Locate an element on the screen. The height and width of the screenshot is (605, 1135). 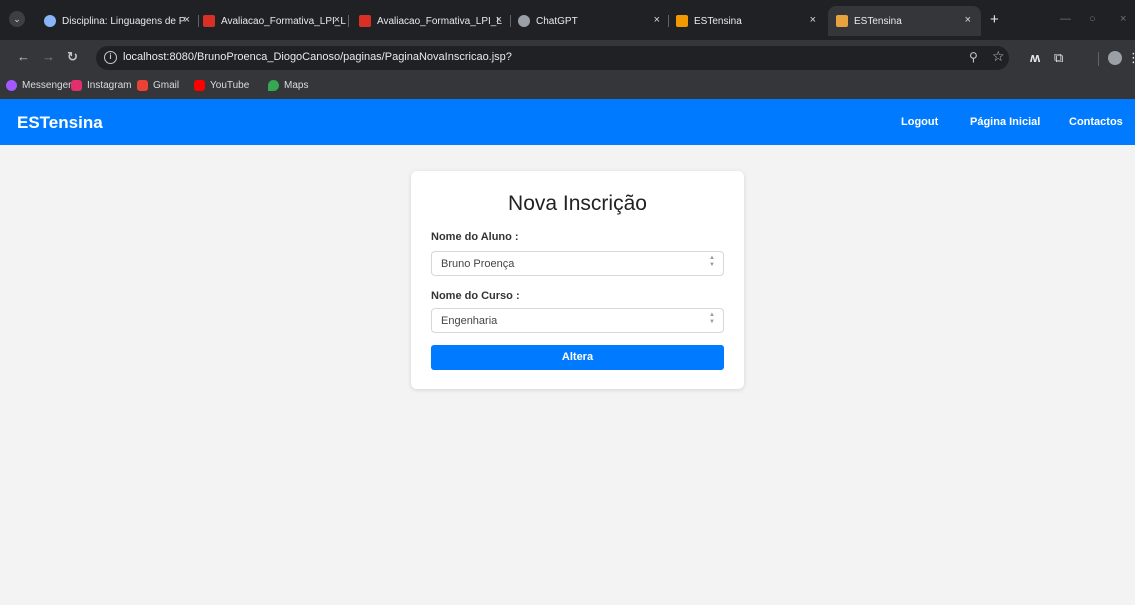
browser-tab: ESTensina × is located at coordinates (746, 21).